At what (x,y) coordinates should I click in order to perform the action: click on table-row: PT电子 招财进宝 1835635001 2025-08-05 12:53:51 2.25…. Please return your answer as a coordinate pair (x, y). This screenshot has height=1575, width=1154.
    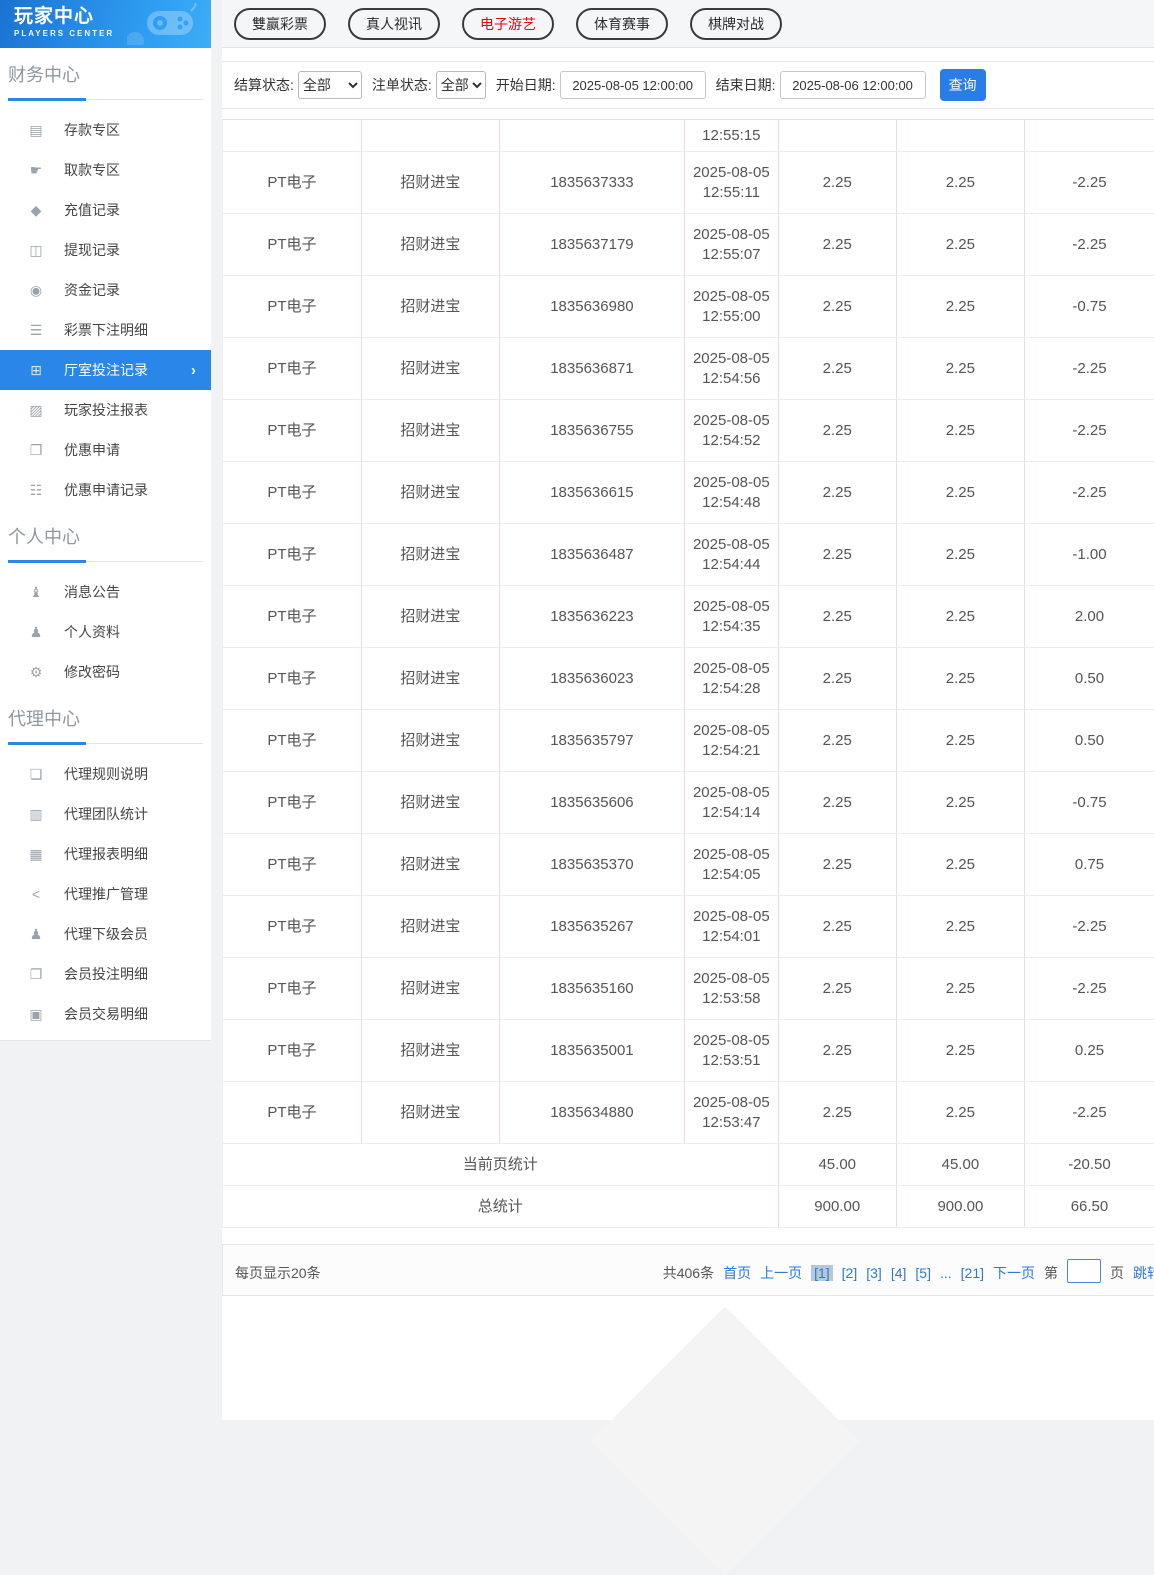
    Looking at the image, I should click on (688, 1051).